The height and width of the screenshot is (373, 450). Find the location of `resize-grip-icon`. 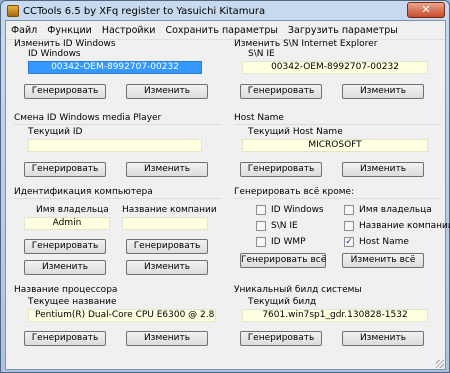

resize-grip-icon is located at coordinates (440, 364).